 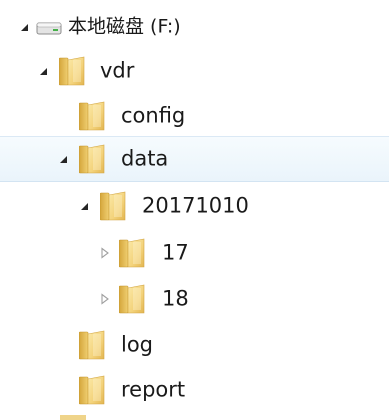 What do you see at coordinates (194, 116) in the screenshot?
I see `tree-item-config: config` at bounding box center [194, 116].